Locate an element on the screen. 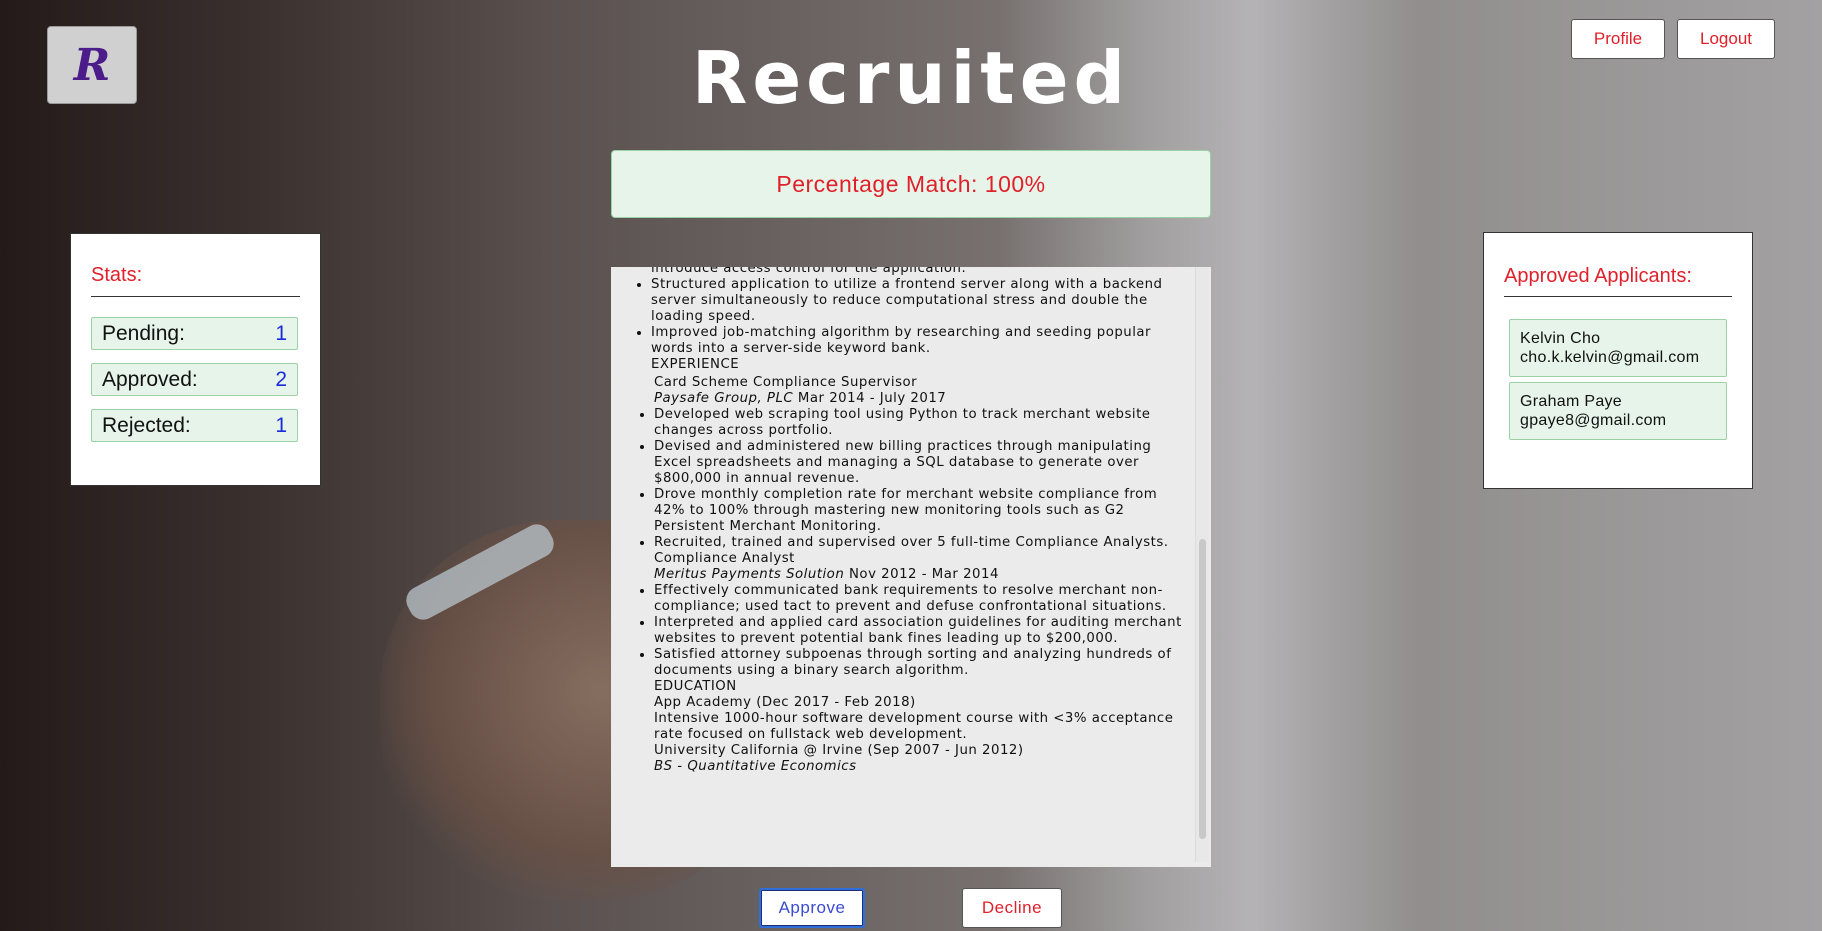 This screenshot has height=931, width=1822. app-title: Recruited is located at coordinates (911, 78).